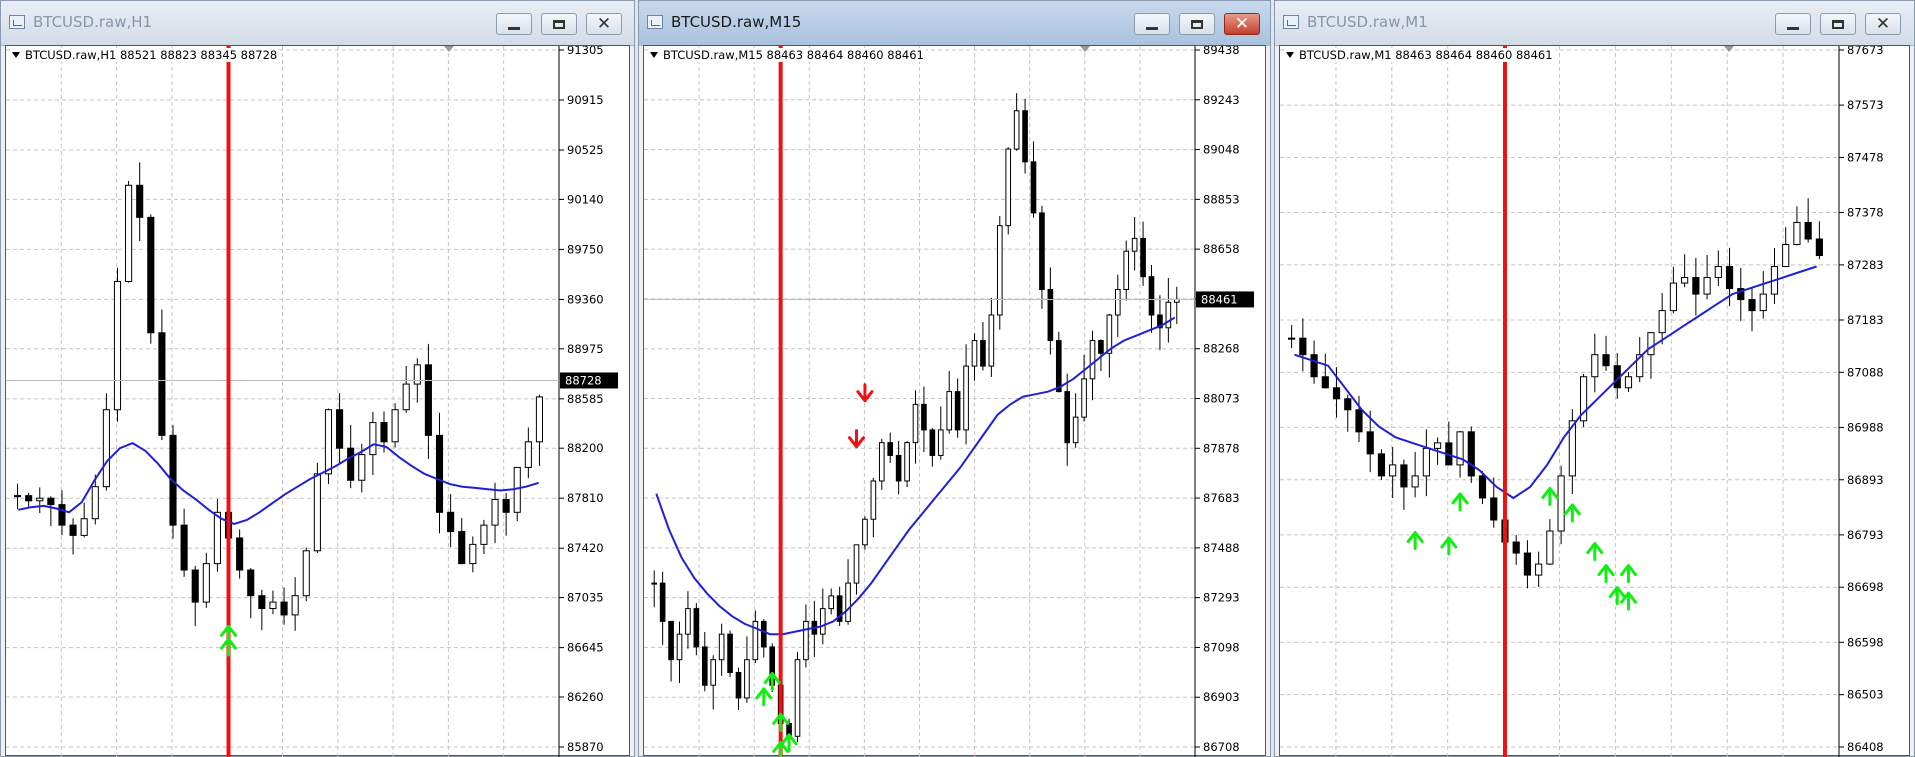 The height and width of the screenshot is (757, 1915). What do you see at coordinates (1085, 49) in the screenshot?
I see `chart-shift-icon` at bounding box center [1085, 49].